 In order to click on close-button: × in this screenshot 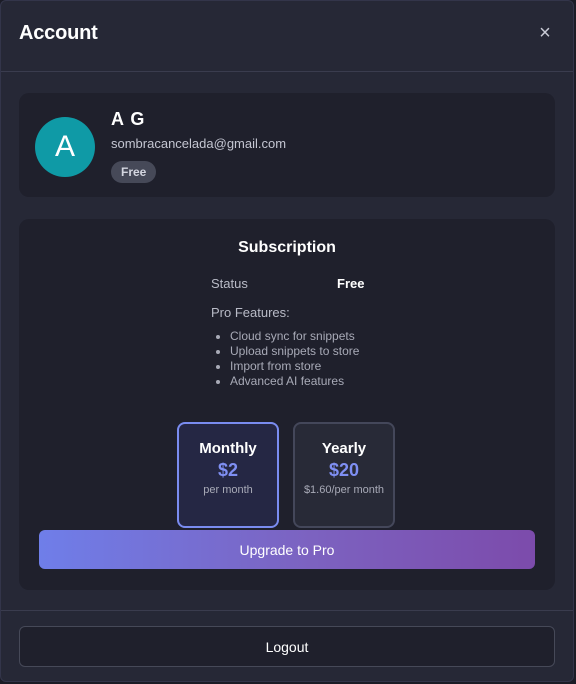, I will do `click(545, 32)`.